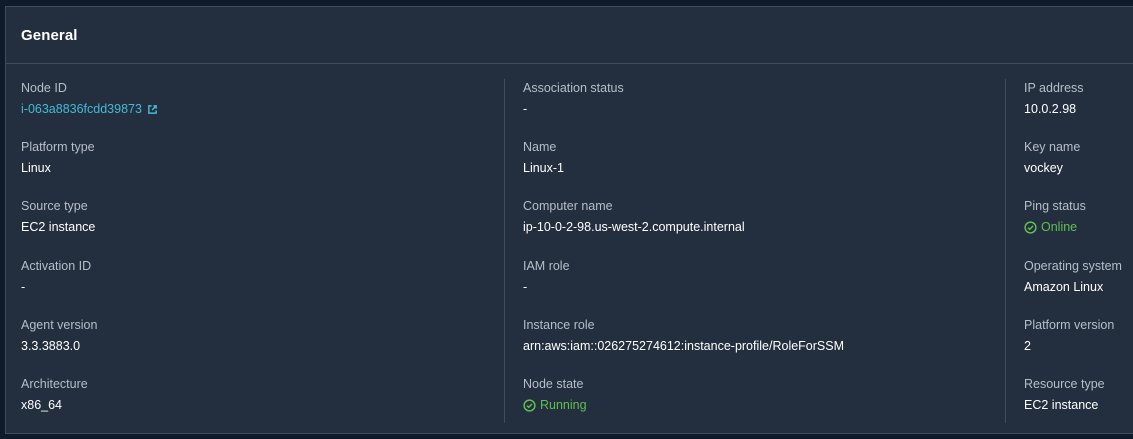 The width and height of the screenshot is (1133, 439). I want to click on name-value: Linux-1, so click(543, 168).